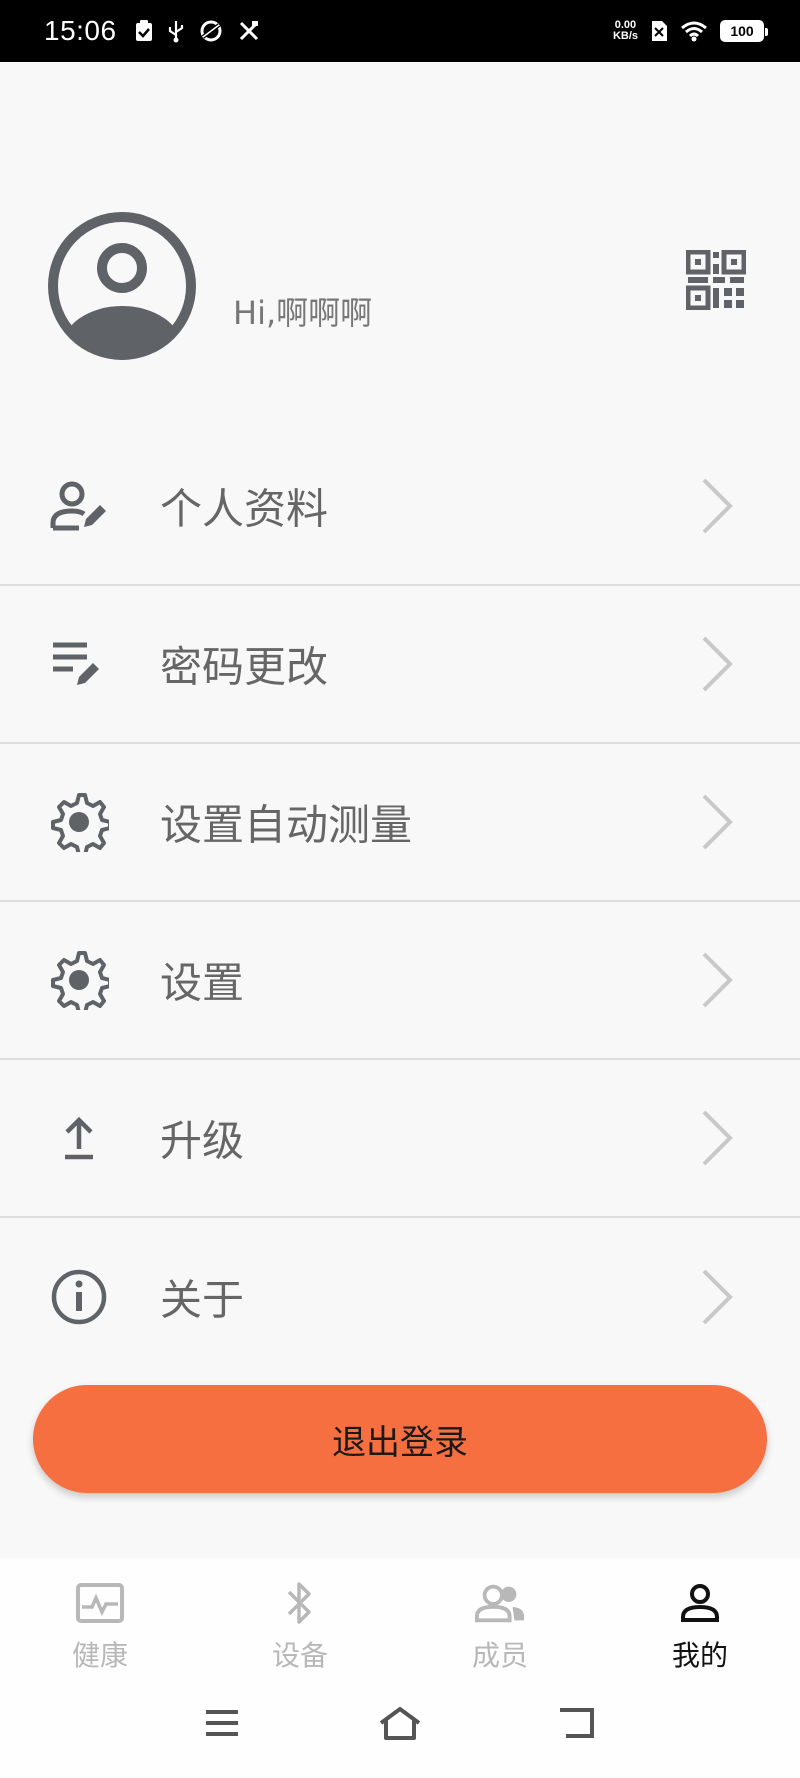 Image resolution: width=800 pixels, height=1778 pixels. What do you see at coordinates (400, 665) in the screenshot?
I see `menu-item-change-password: 密码更改` at bounding box center [400, 665].